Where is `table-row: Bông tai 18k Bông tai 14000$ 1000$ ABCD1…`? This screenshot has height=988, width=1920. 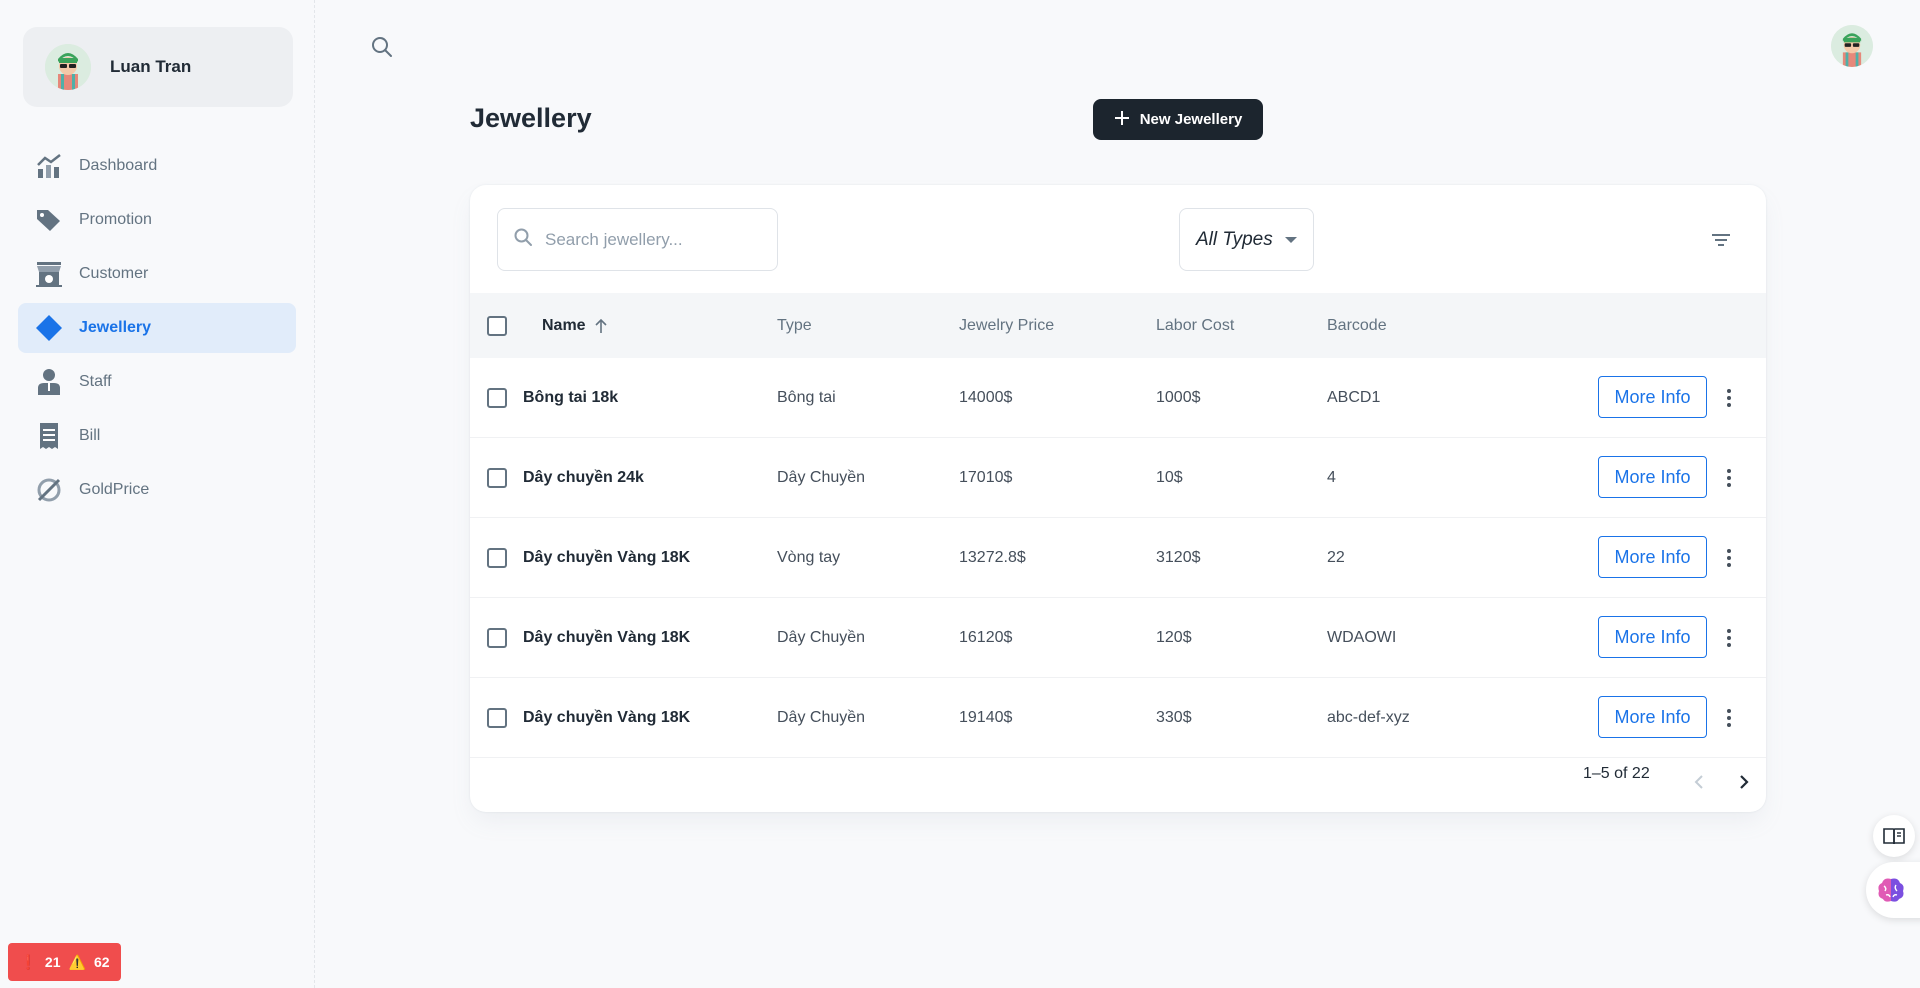
table-row: Bông tai 18k Bông tai 14000$ 1000$ ABCD1… is located at coordinates (1118, 398).